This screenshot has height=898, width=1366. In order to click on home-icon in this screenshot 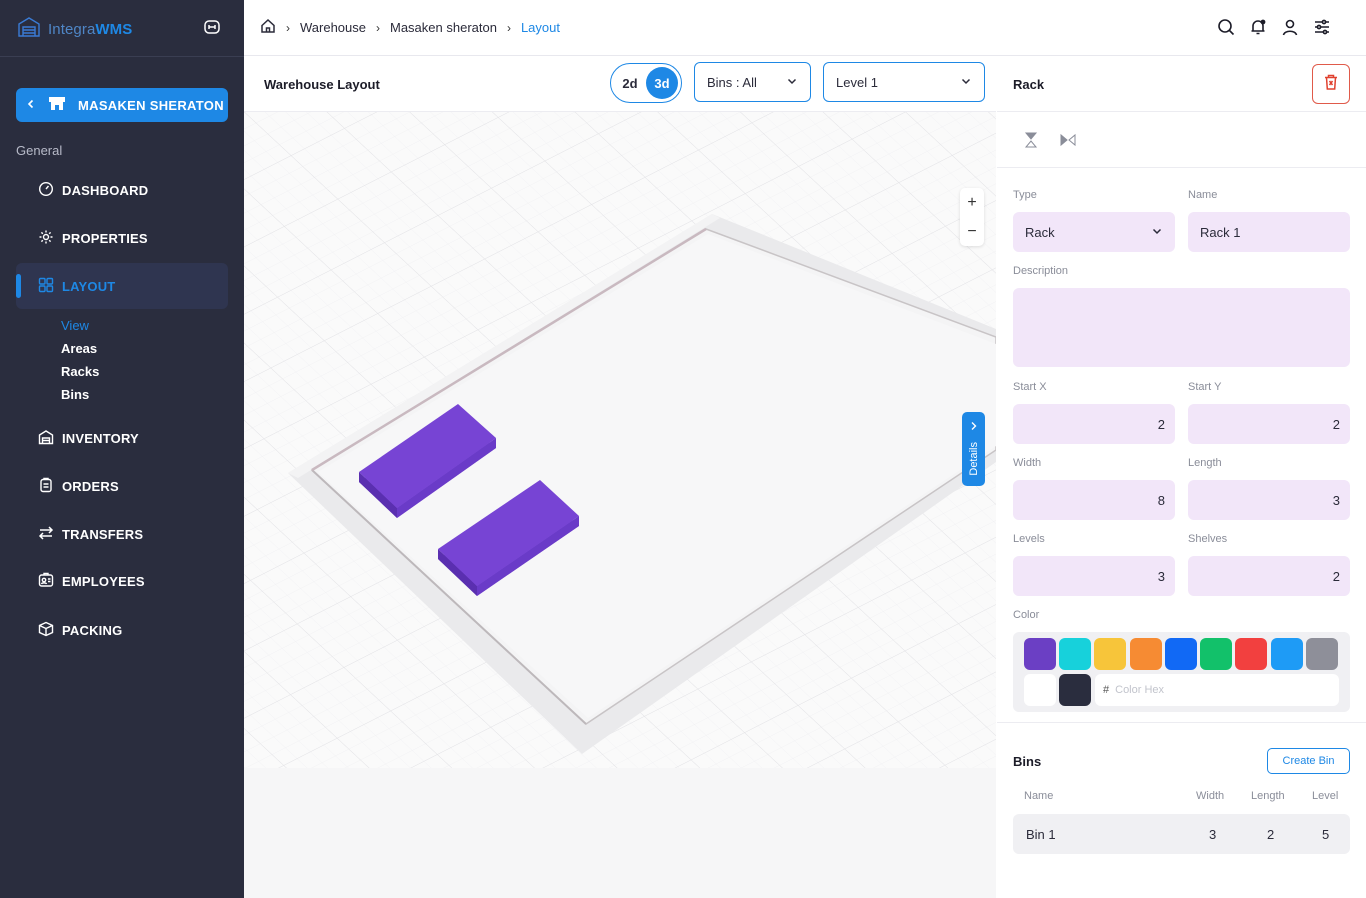, I will do `click(268, 27)`.